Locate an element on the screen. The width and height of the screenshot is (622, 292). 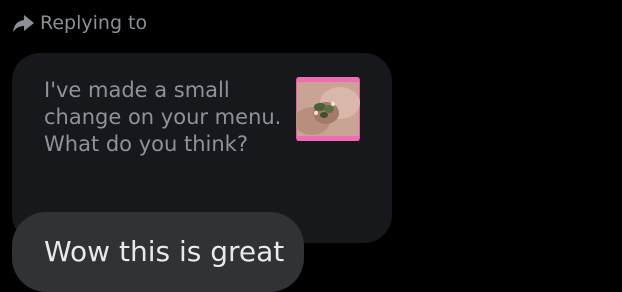
quoted-image-thumbnail is located at coordinates (328, 109).